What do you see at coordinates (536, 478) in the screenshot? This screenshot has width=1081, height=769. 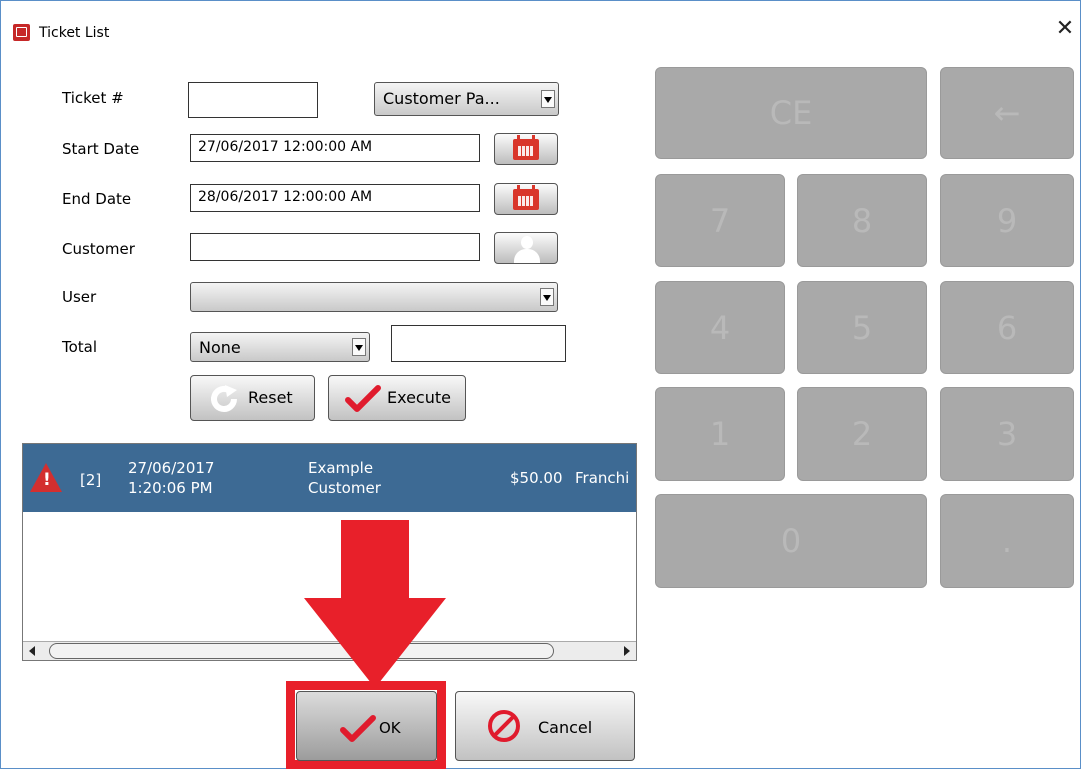 I see `ticket-amount: $50.00` at bounding box center [536, 478].